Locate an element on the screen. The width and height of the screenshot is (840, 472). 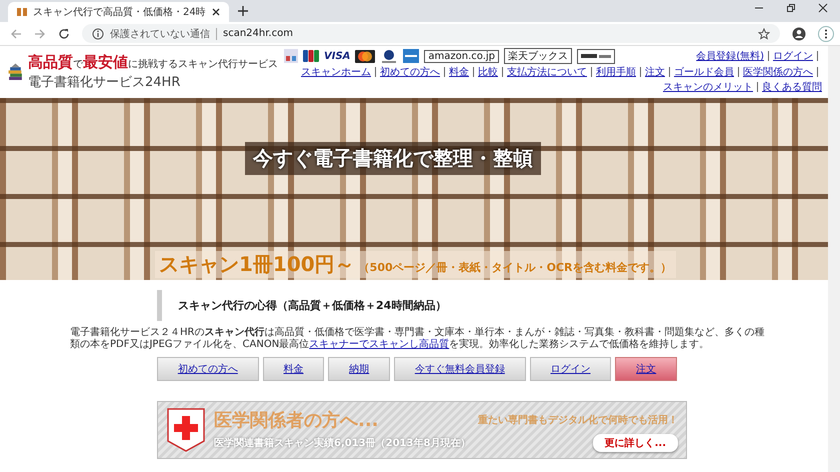
scrollbar is located at coordinates (834, 259).